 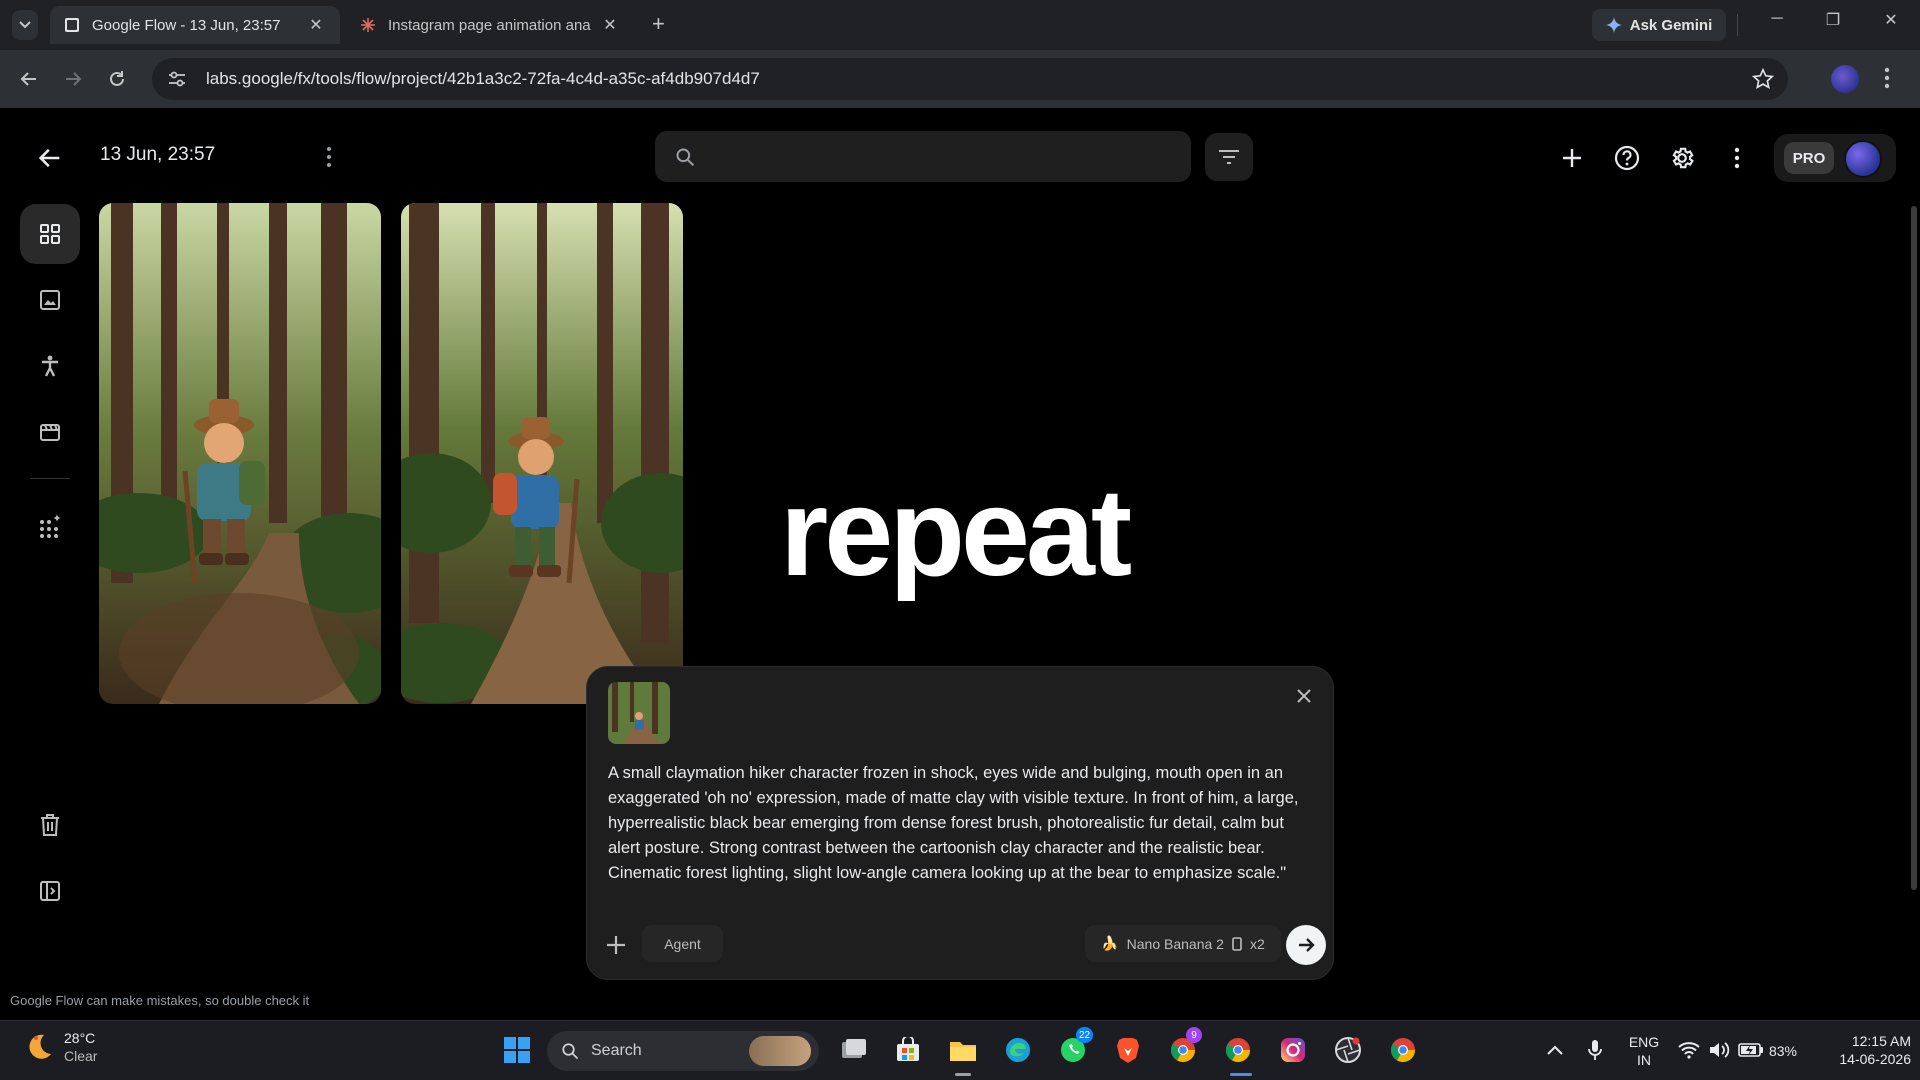 I want to click on browser-back-button, so click(x=29, y=79).